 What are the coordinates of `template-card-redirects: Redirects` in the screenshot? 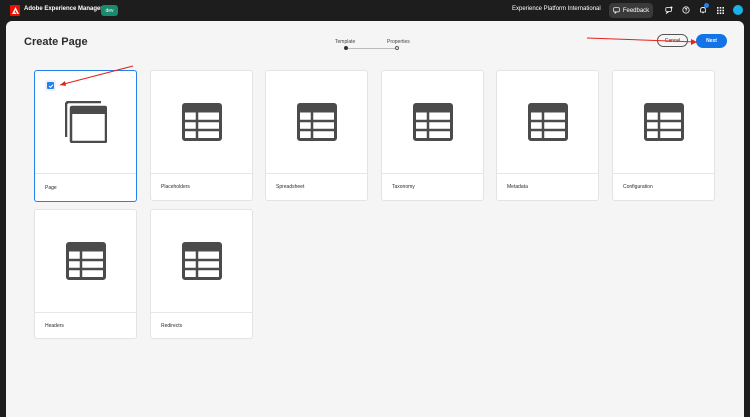 It's located at (201, 274).